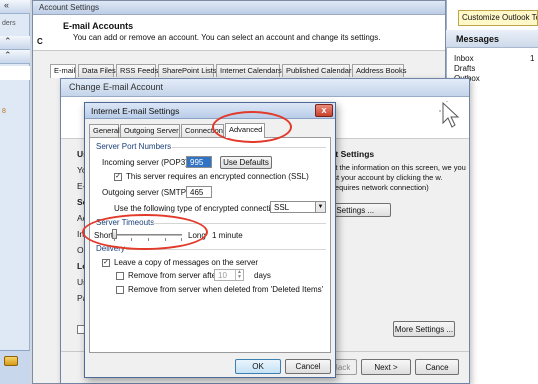  I want to click on messages-heading: Messages, so click(492, 39).